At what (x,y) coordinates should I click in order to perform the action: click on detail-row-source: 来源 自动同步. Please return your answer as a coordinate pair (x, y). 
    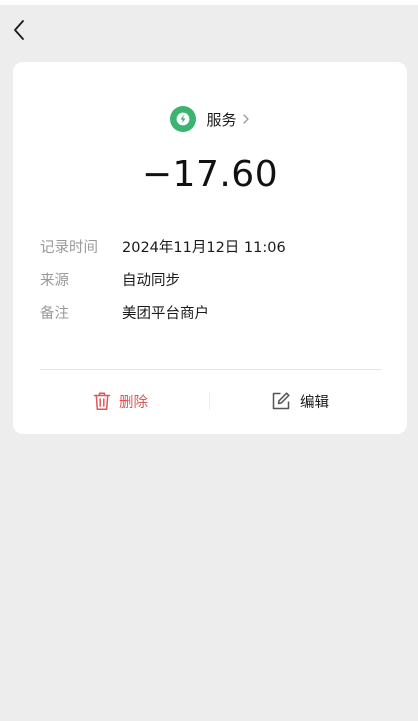
    Looking at the image, I should click on (110, 279).